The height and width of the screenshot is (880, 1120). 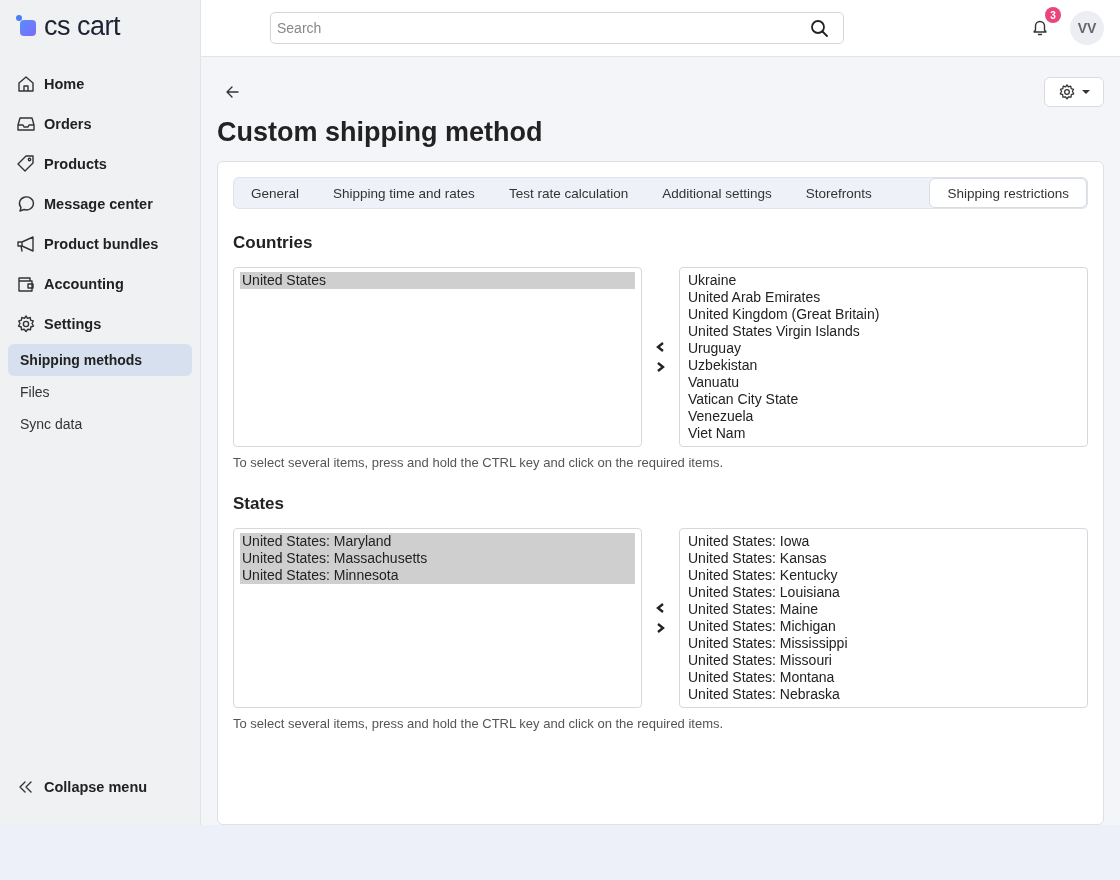 What do you see at coordinates (819, 28) in the screenshot?
I see `search-icon` at bounding box center [819, 28].